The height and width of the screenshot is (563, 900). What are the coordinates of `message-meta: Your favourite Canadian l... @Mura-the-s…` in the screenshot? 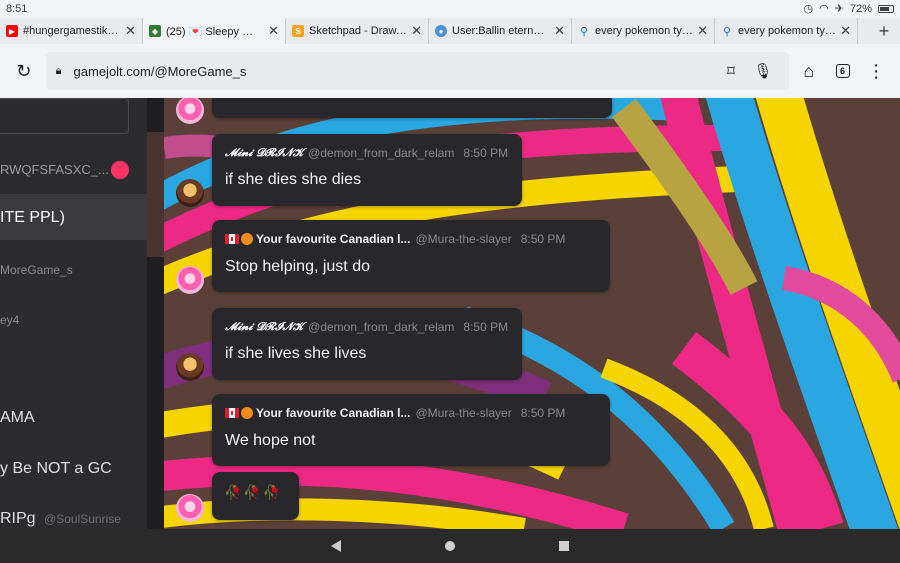 It's located at (395, 239).